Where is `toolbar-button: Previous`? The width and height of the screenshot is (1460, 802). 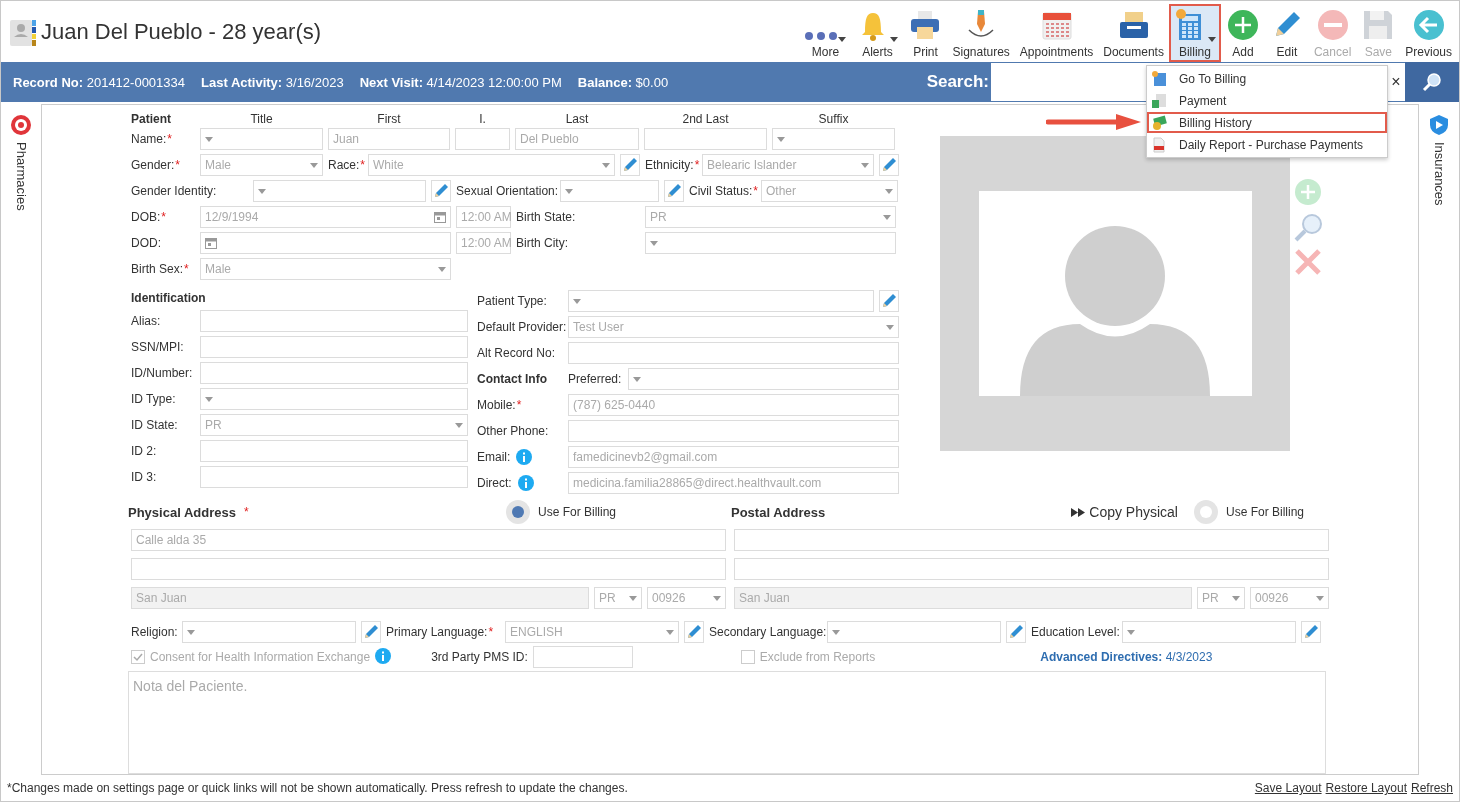
toolbar-button: Previous is located at coordinates (1428, 32).